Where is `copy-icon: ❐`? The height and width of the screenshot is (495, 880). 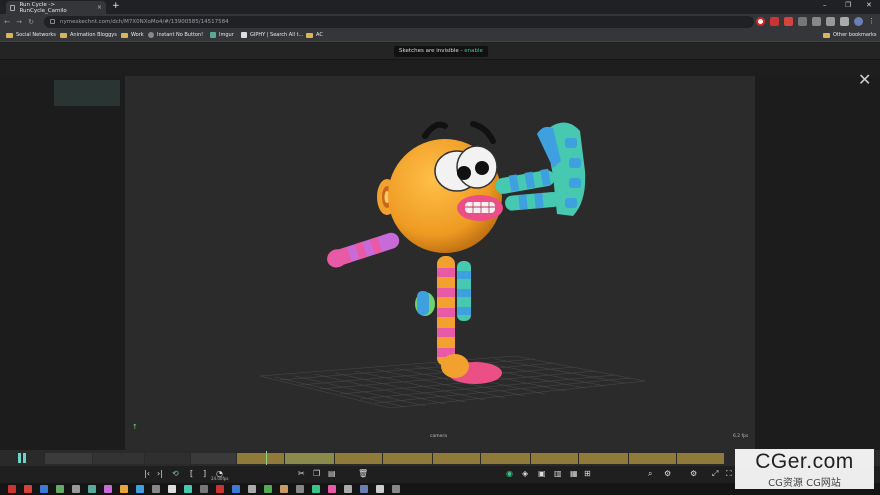 copy-icon: ❐ is located at coordinates (316, 473).